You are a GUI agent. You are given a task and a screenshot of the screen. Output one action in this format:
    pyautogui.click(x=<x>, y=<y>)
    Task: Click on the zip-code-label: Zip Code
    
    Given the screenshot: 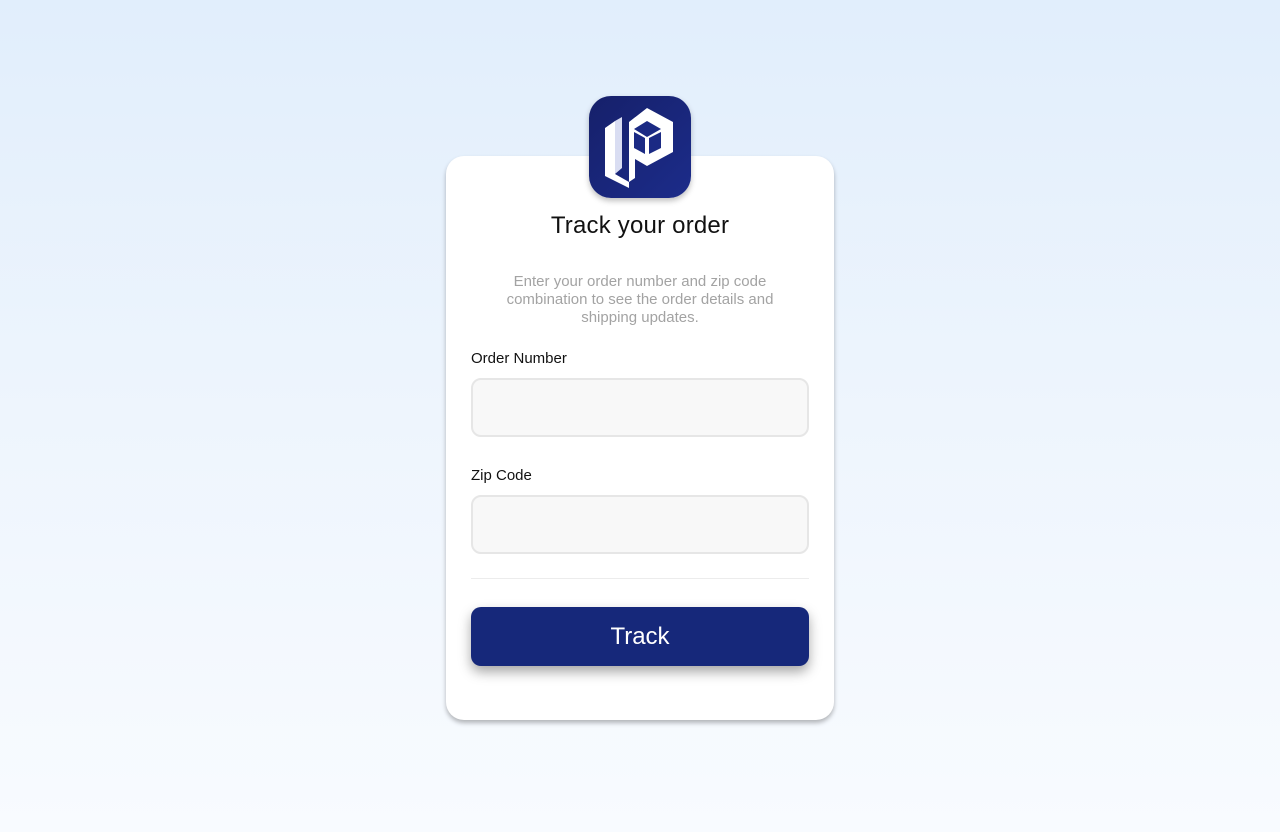 What is the action you would take?
    pyautogui.click(x=501, y=475)
    